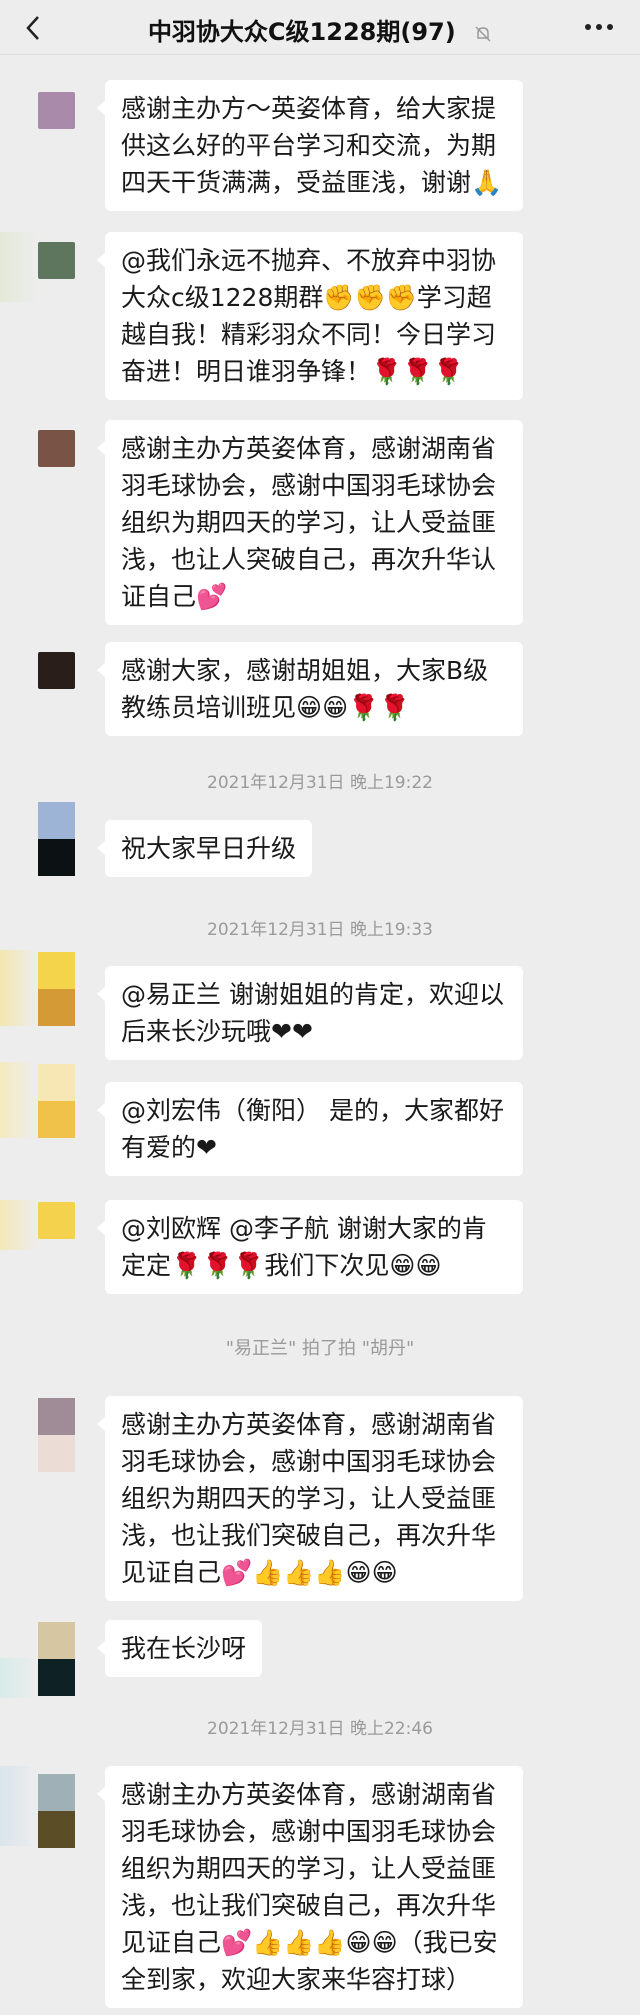 This screenshot has height=2015, width=640. I want to click on timestamp: 2021年12月31日 晚上19:33, so click(320, 930).